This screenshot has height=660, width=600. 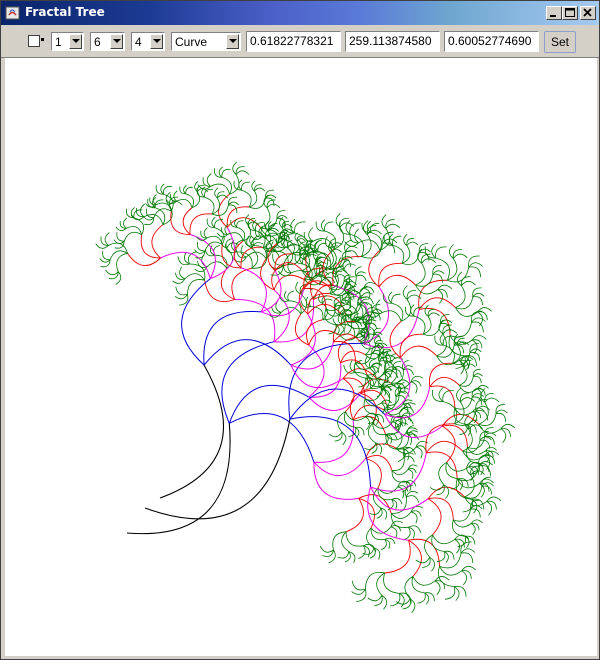 I want to click on toolbar: 1 6 4 Curve 0.61822778321 259.113874580, so click(x=300, y=41).